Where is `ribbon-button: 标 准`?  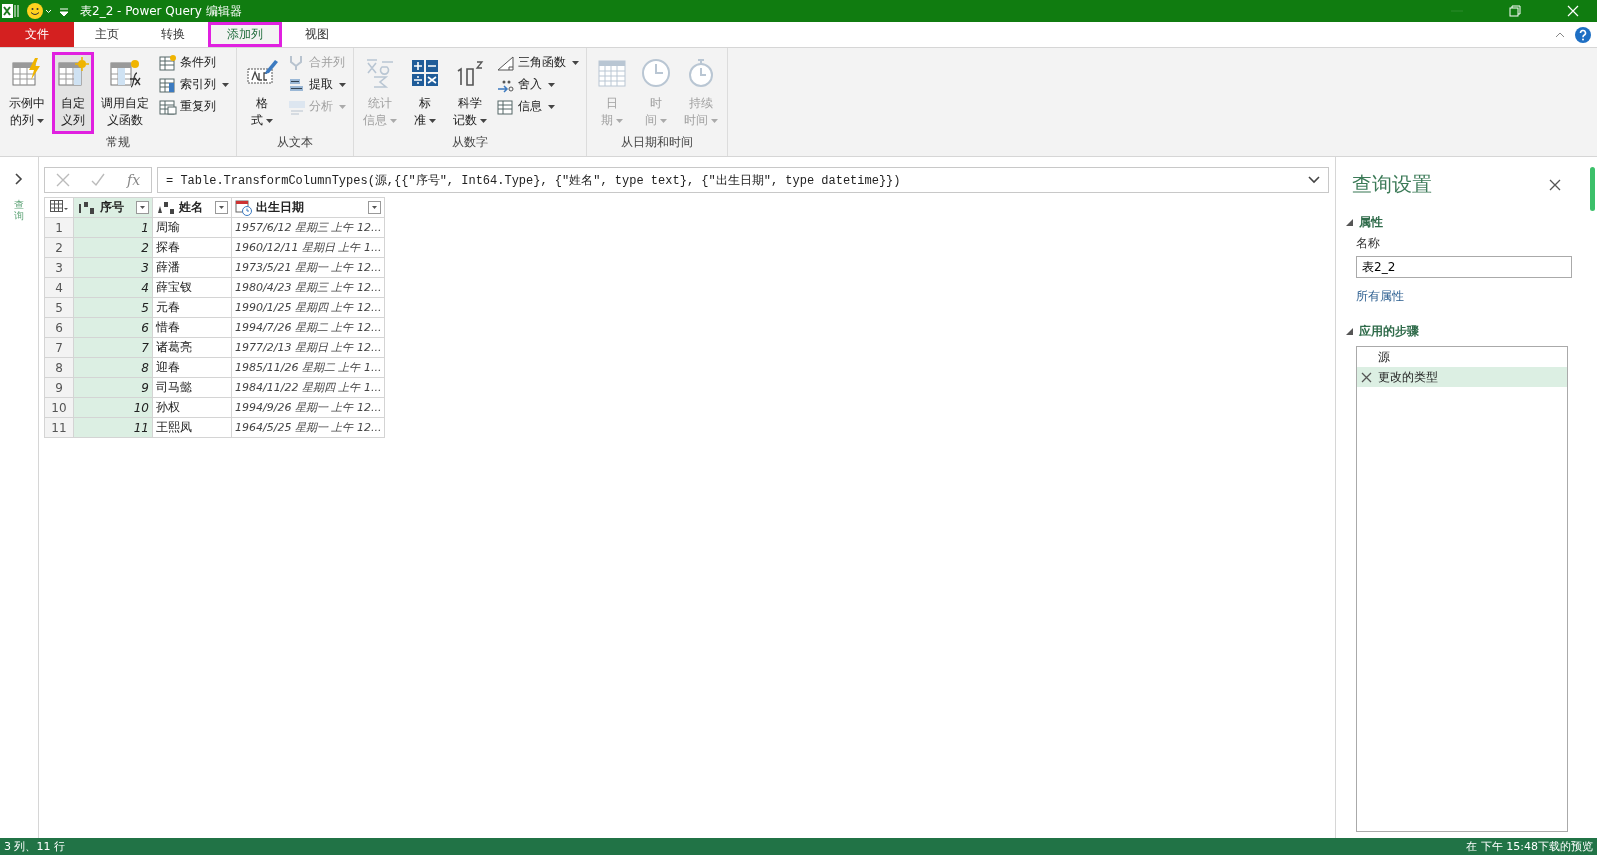
ribbon-button: 标 准 is located at coordinates (425, 93).